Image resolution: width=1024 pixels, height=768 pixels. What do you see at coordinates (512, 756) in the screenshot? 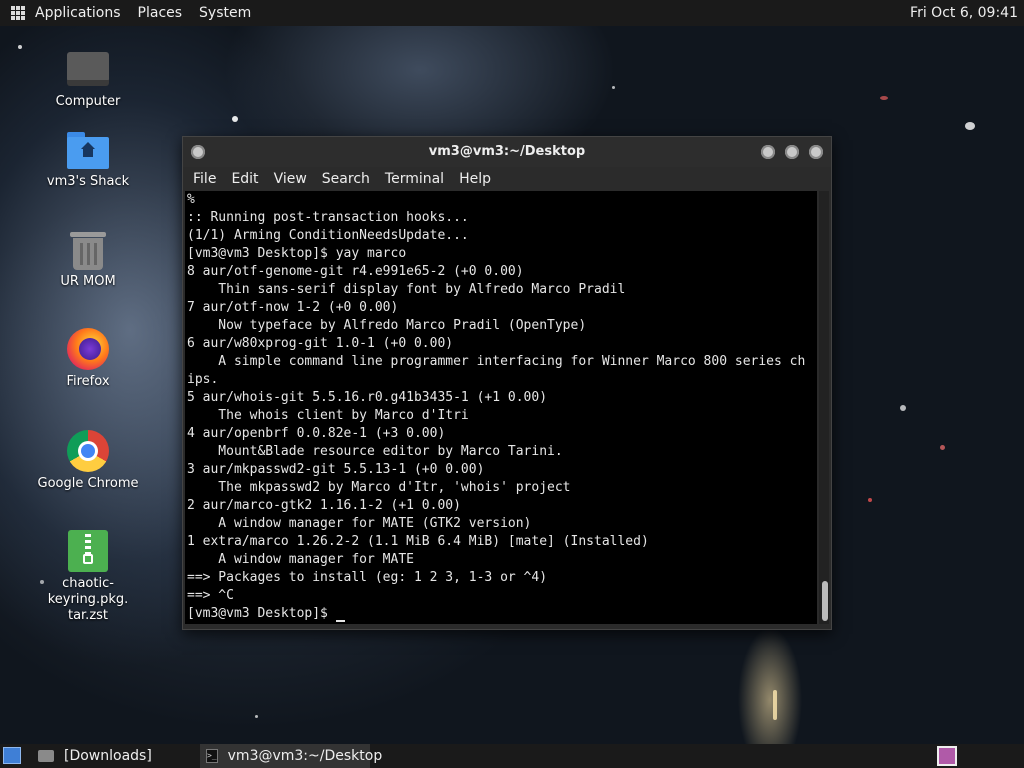
I see `bottom-panel: [Downloads] >_ vm3@vm3:~/Desktop` at bounding box center [512, 756].